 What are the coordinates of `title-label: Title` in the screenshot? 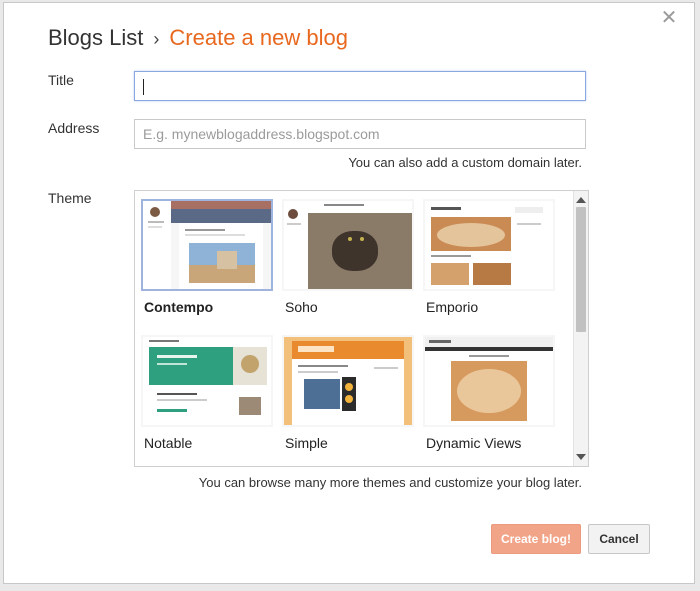 It's located at (61, 80).